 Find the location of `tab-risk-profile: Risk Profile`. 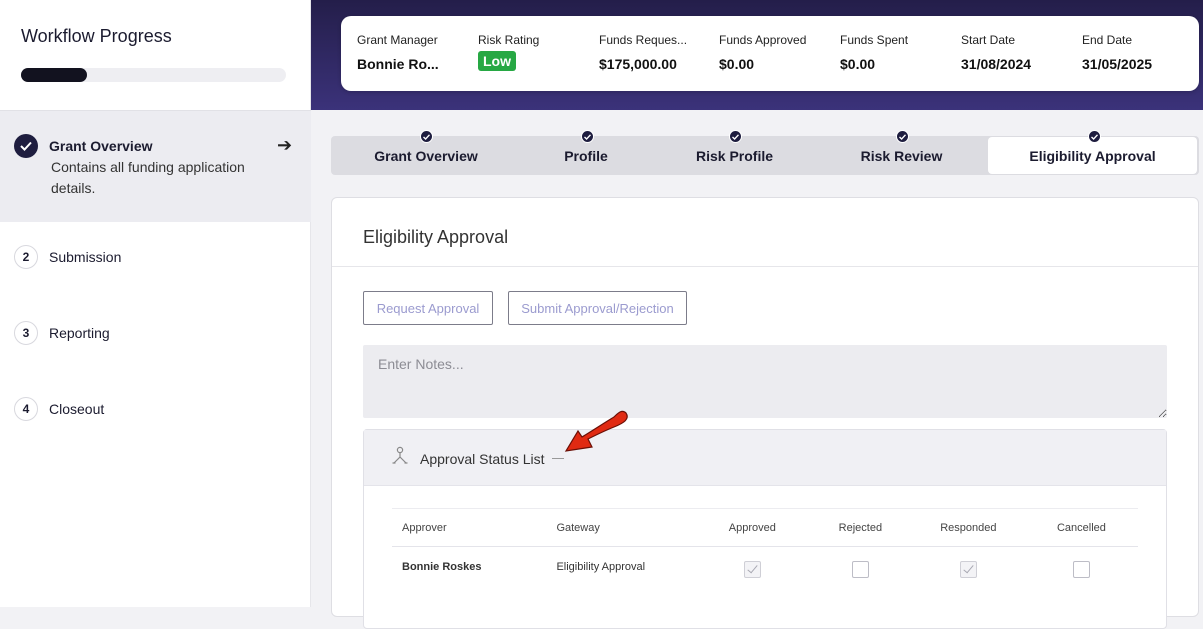

tab-risk-profile: Risk Profile is located at coordinates (734, 152).